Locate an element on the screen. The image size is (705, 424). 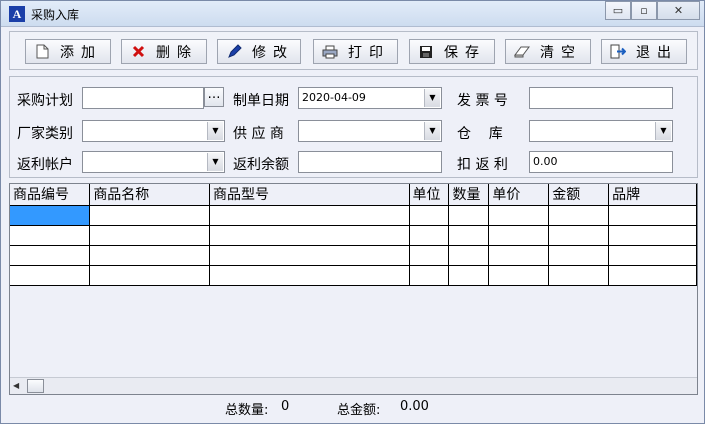
vendor-type-label: 厂家类别 is located at coordinates (45, 134).